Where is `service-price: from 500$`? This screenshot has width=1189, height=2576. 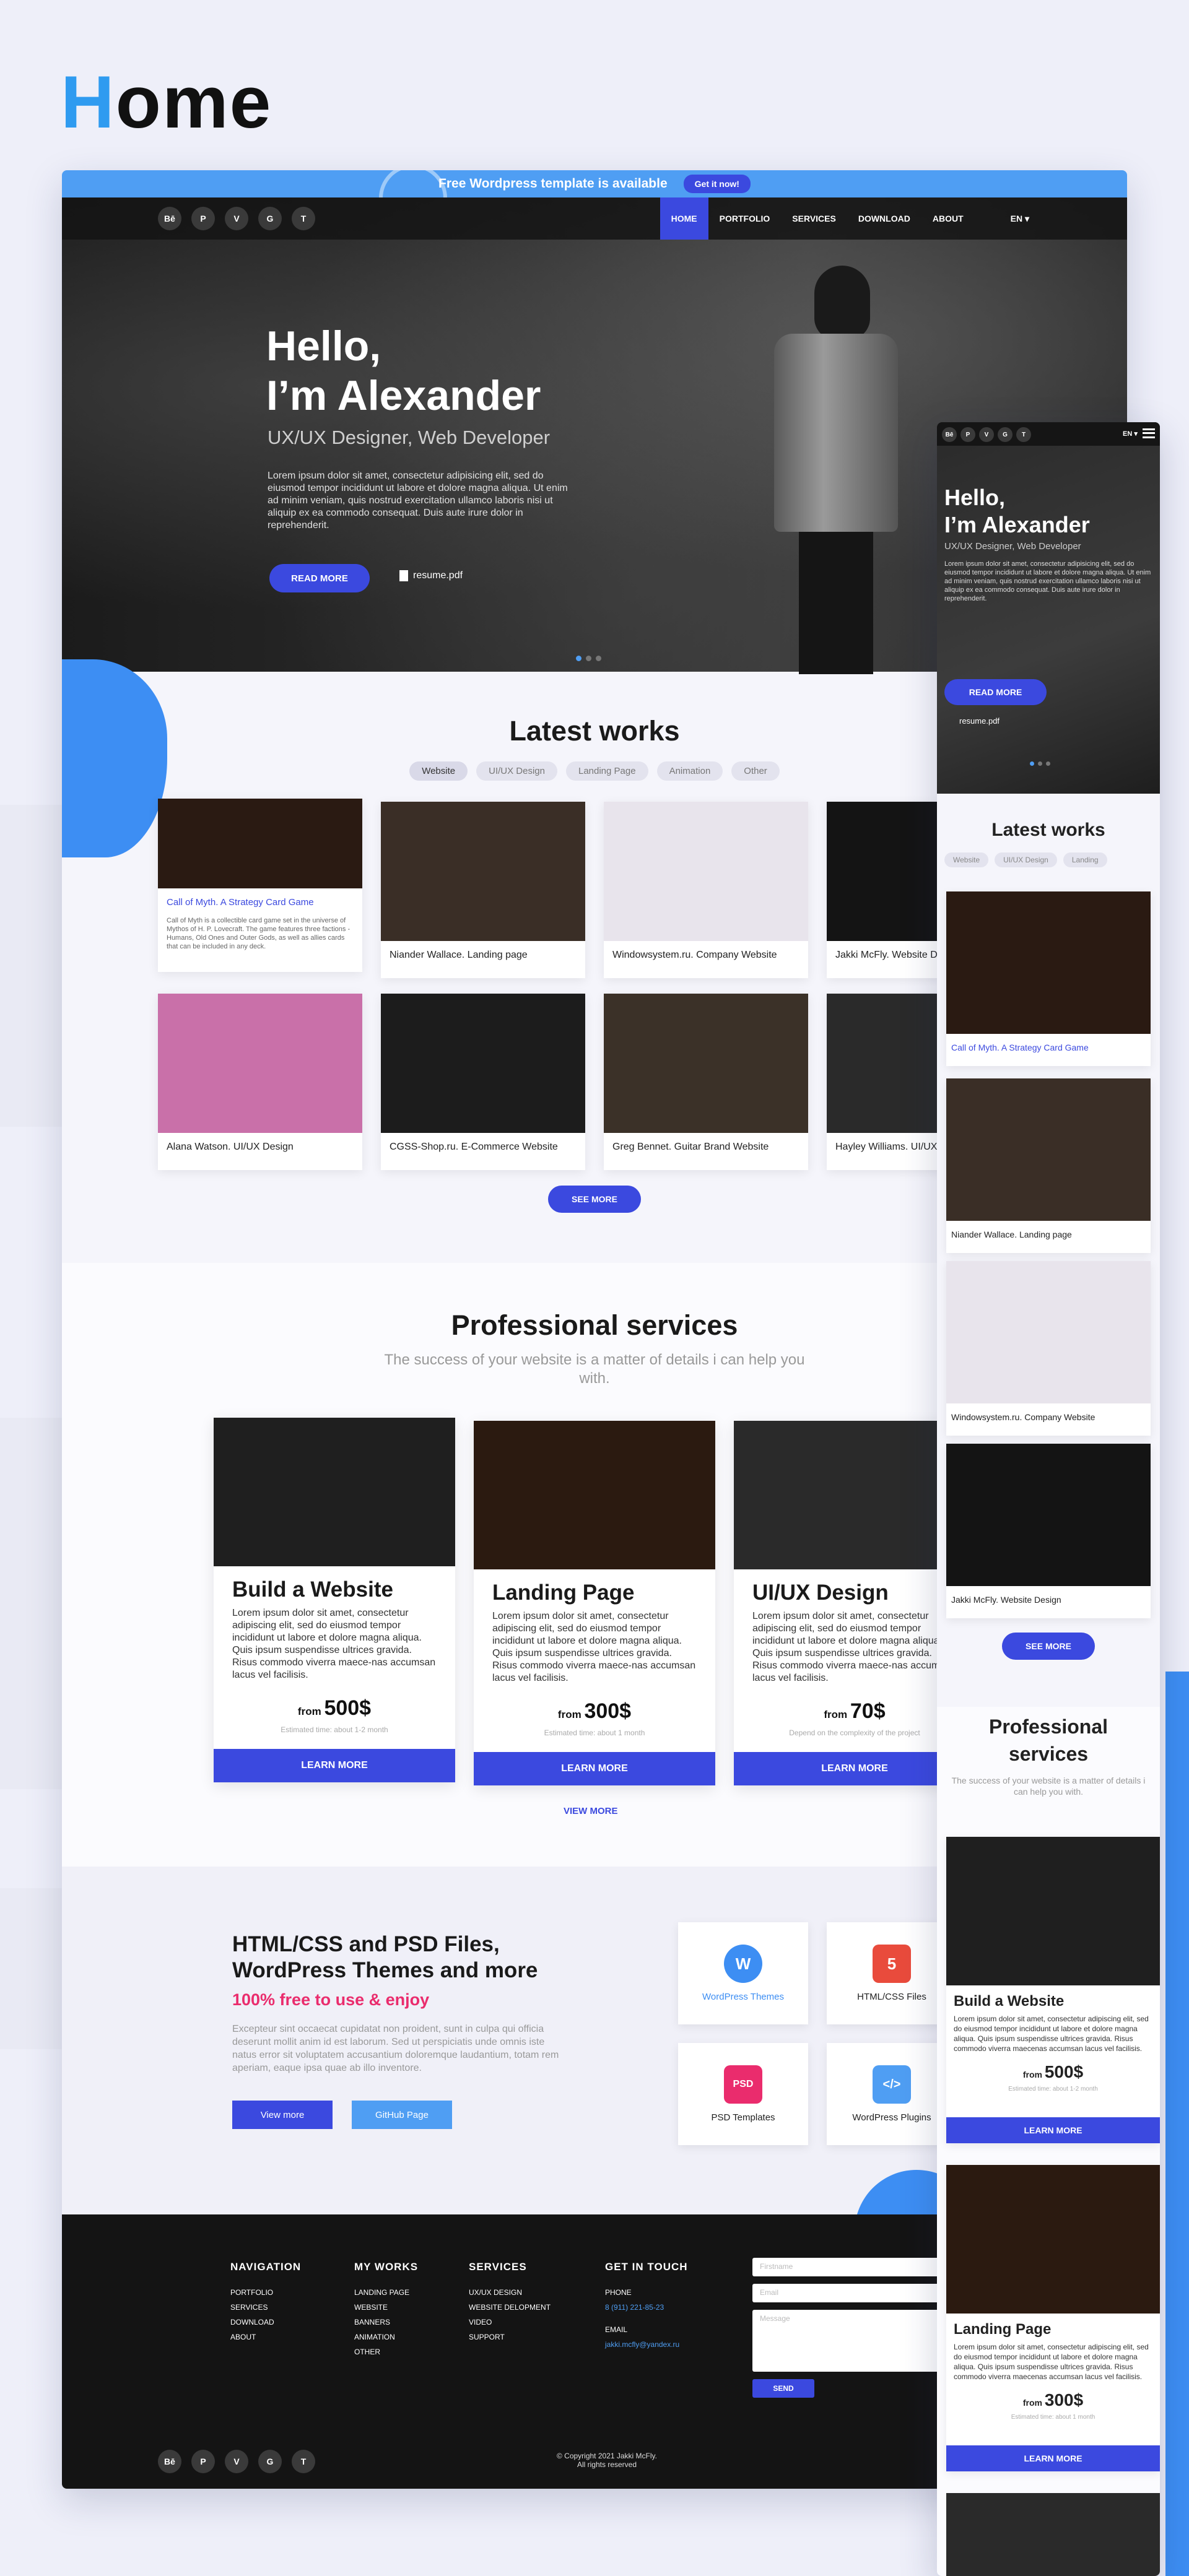
service-price: from 500$ is located at coordinates (1053, 2072).